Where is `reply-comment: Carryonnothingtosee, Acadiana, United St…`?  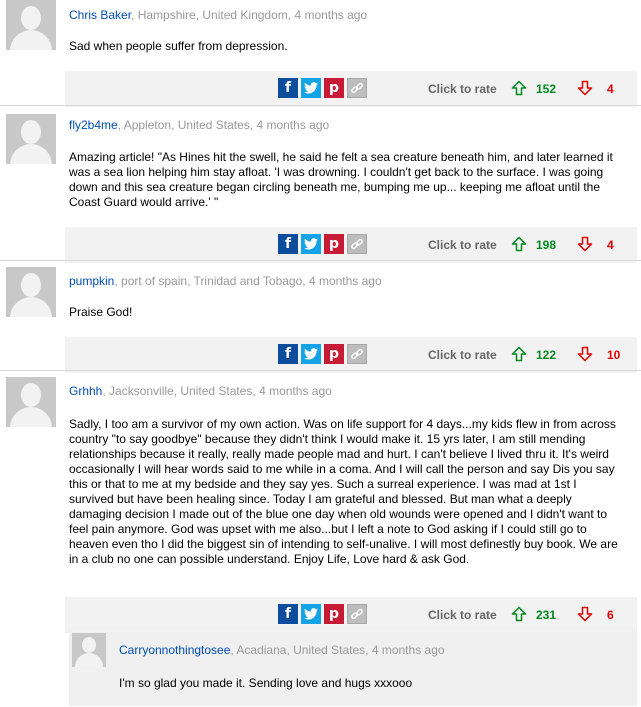
reply-comment: Carryonnothingtosee, Acadiana, United St… is located at coordinates (353, 666).